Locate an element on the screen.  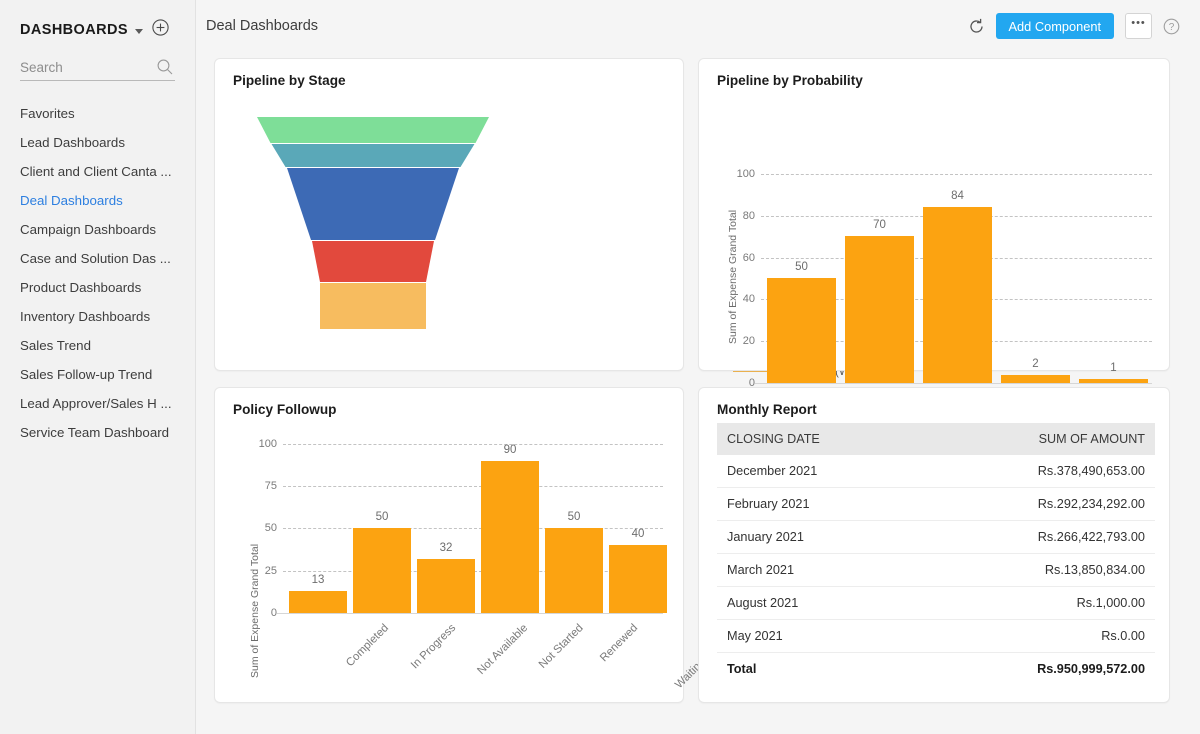
y-tick-40: 40 is located at coordinates (748, 299).